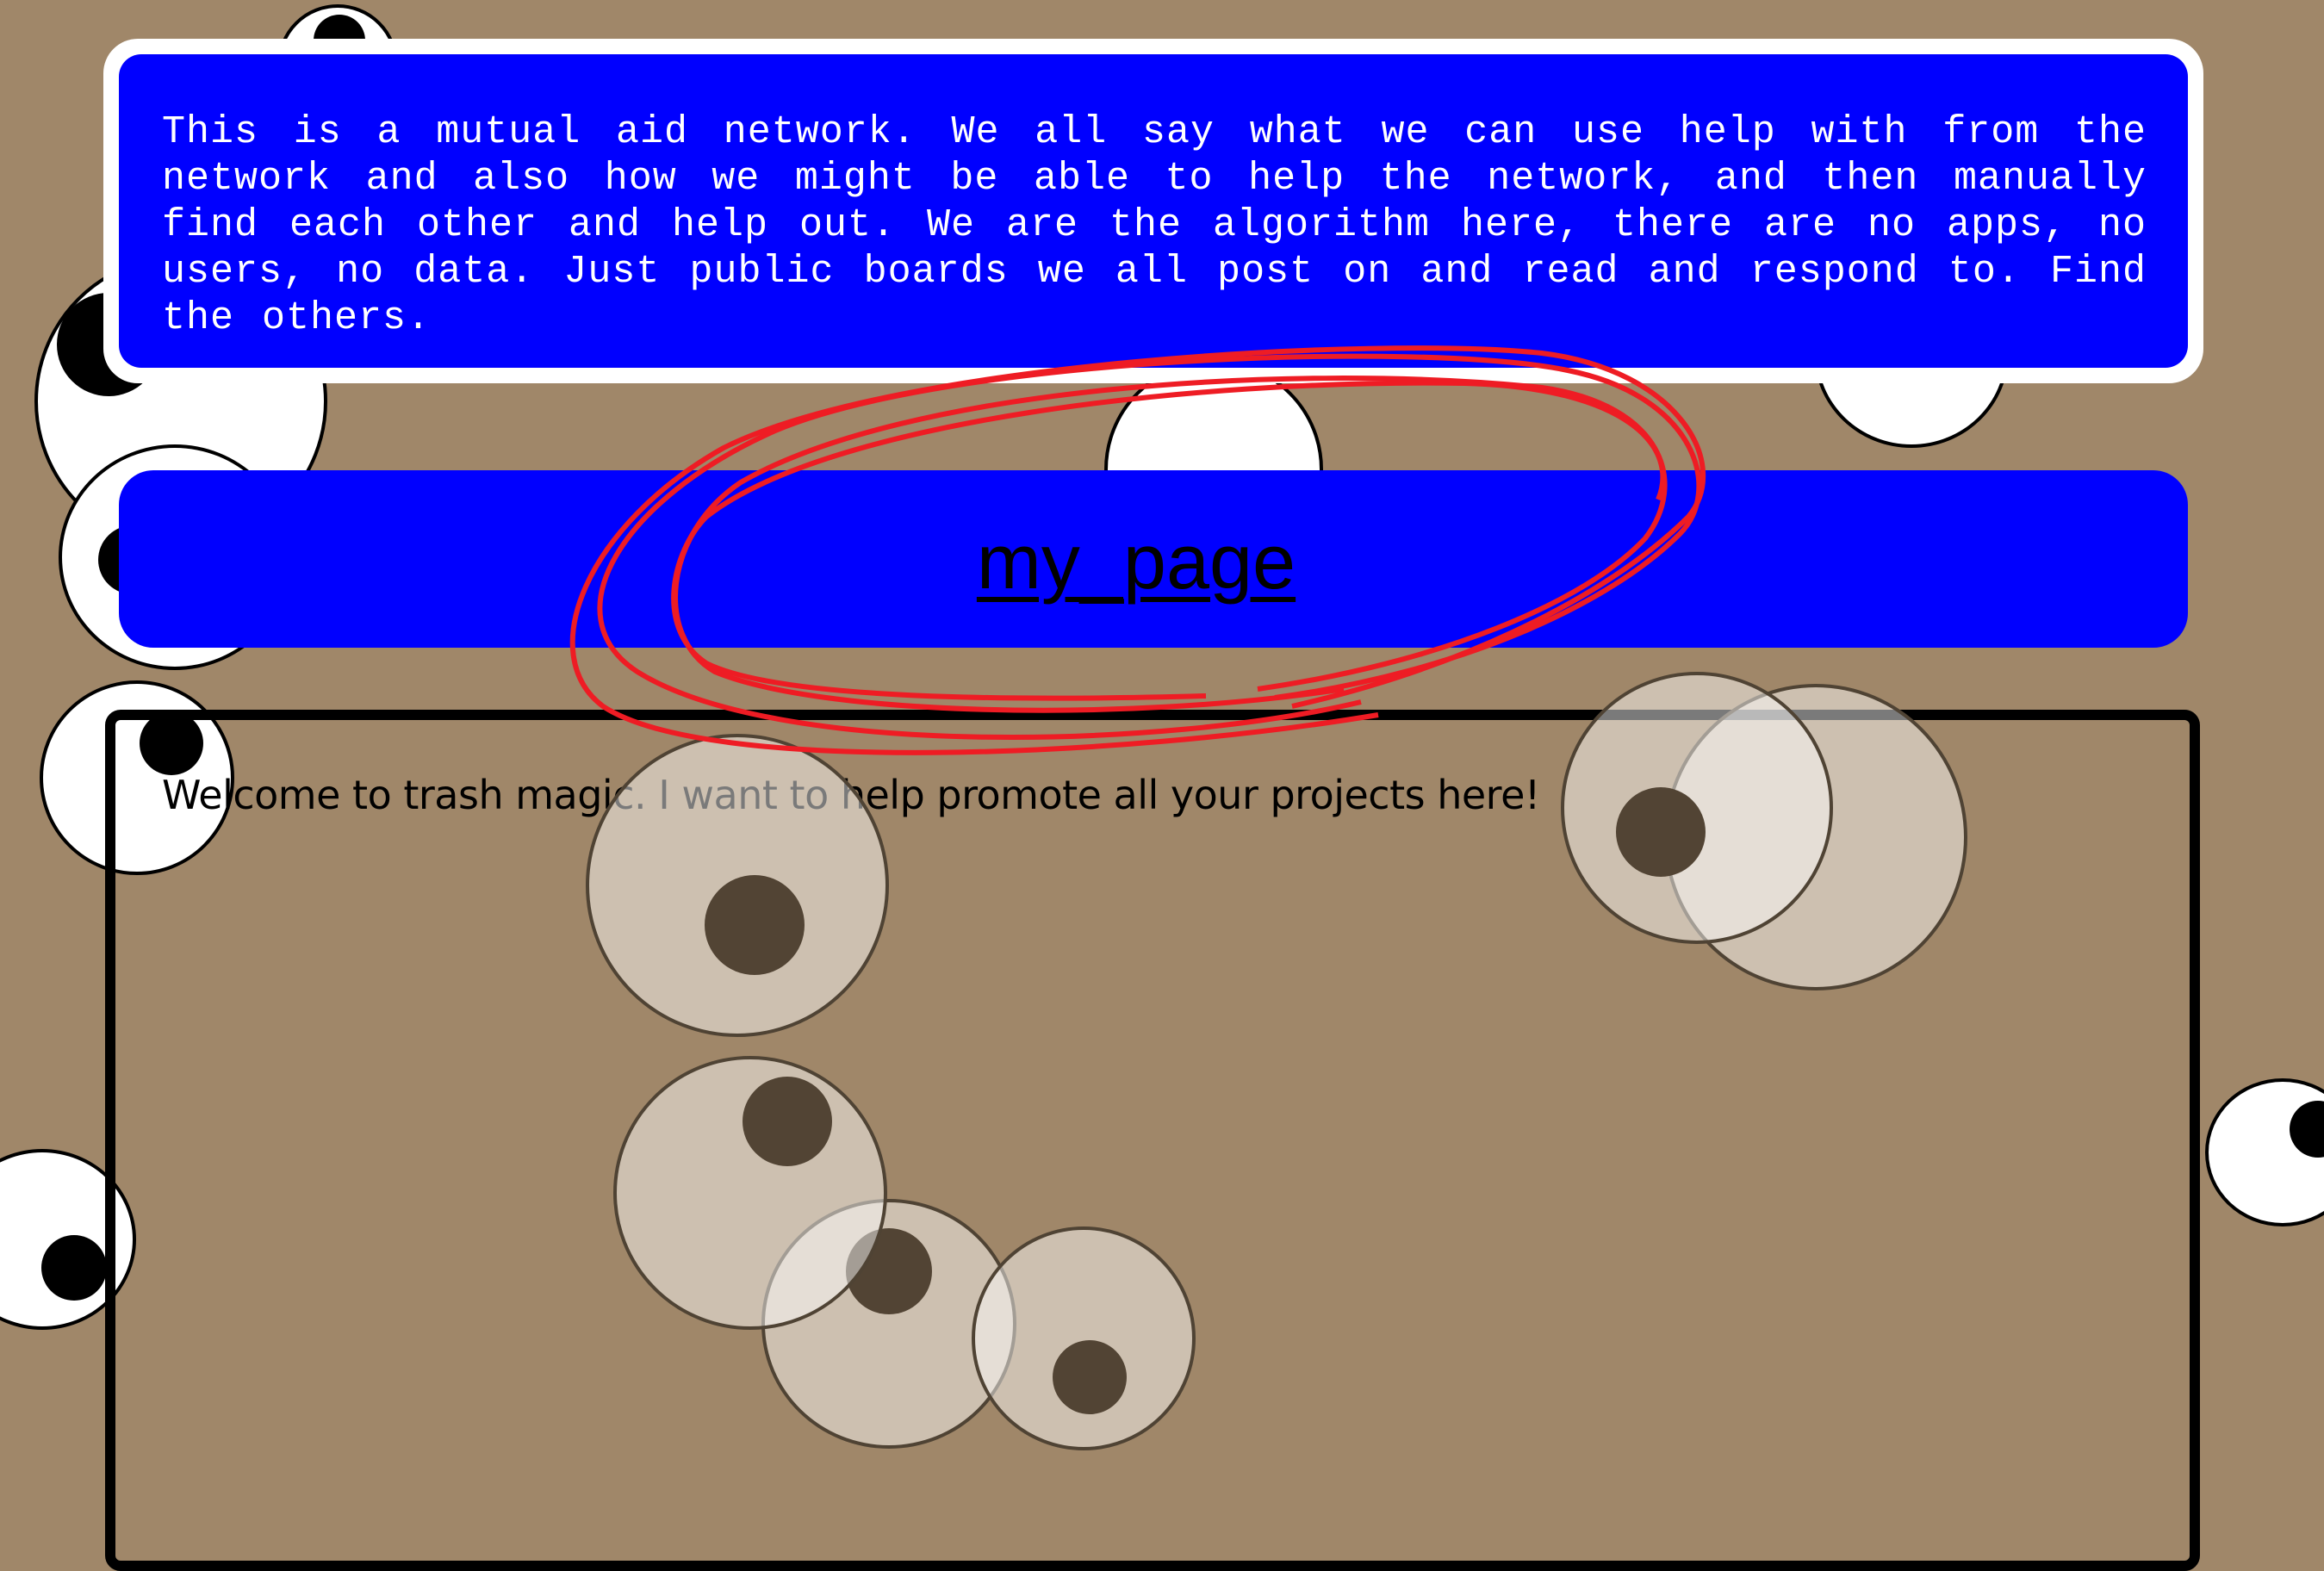 The image size is (2324, 1571). I want to click on nav-bar: my_page, so click(1153, 559).